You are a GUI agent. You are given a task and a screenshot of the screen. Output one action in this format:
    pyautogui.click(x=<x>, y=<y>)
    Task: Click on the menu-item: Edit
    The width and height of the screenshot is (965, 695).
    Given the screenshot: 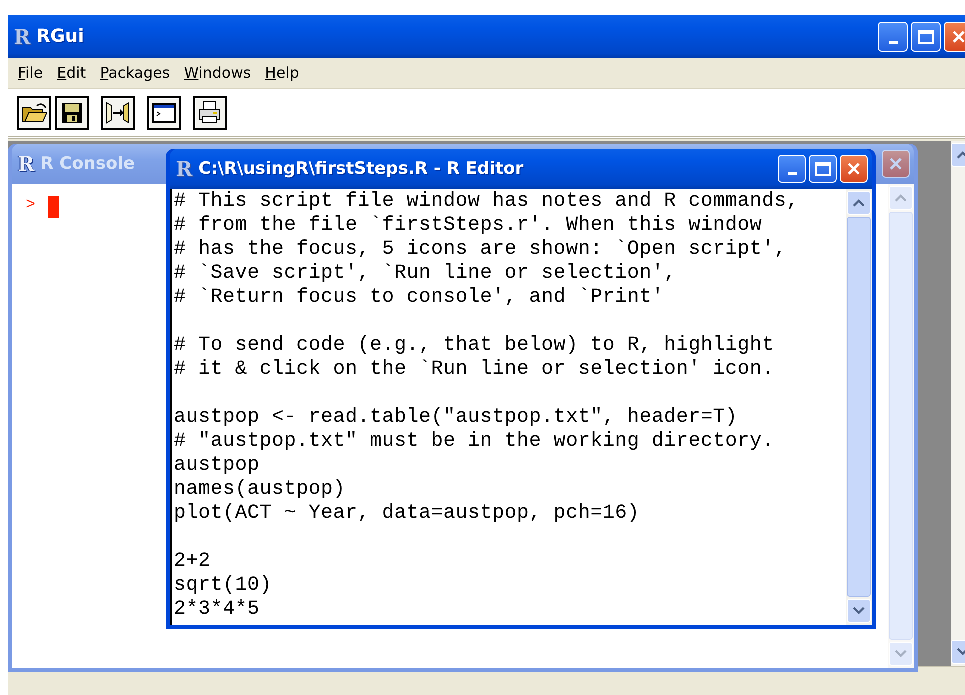 What is the action you would take?
    pyautogui.click(x=72, y=73)
    